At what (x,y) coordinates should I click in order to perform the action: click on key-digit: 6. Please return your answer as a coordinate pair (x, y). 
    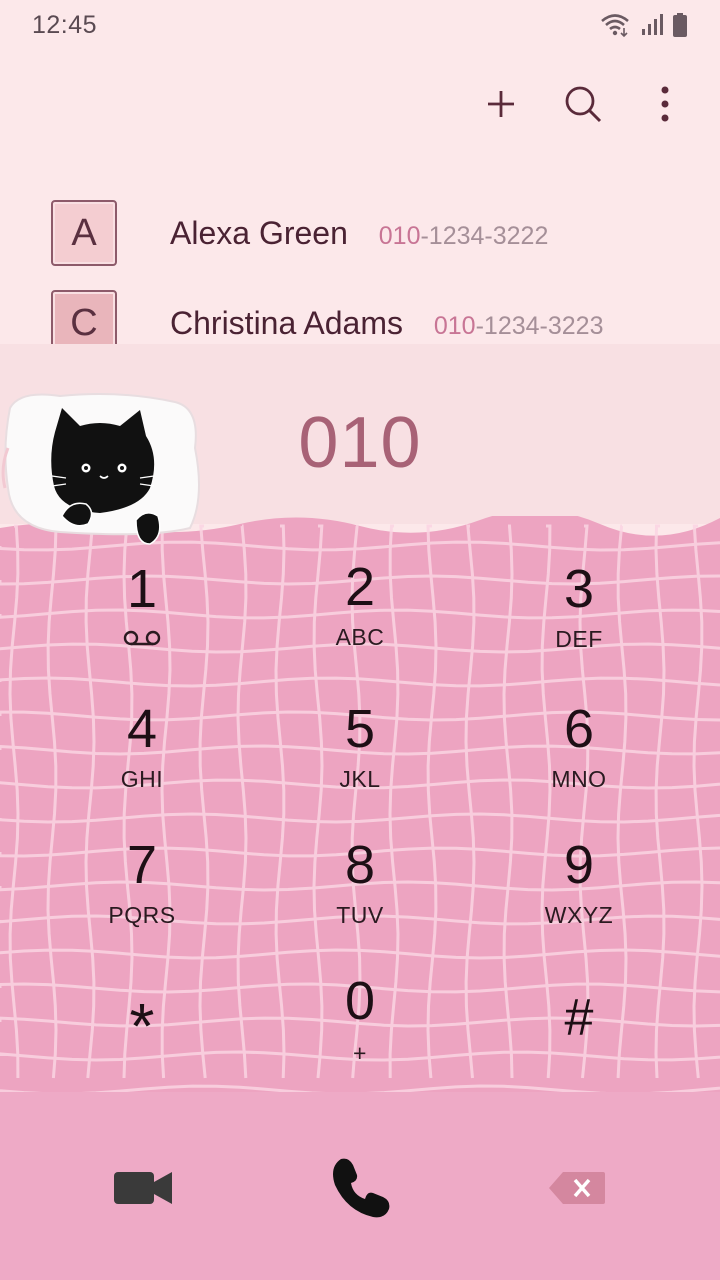
    Looking at the image, I should click on (579, 729).